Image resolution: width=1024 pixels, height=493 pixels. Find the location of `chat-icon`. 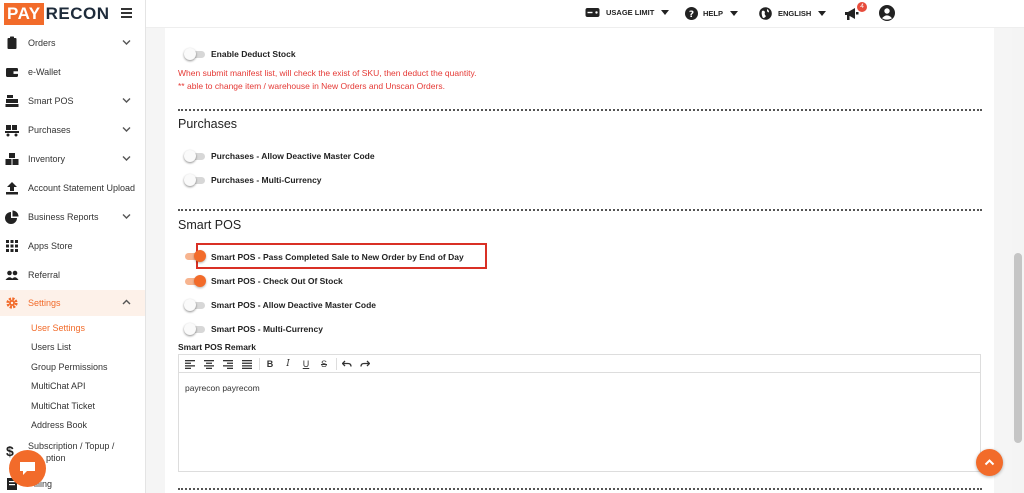

chat-icon is located at coordinates (27, 468).